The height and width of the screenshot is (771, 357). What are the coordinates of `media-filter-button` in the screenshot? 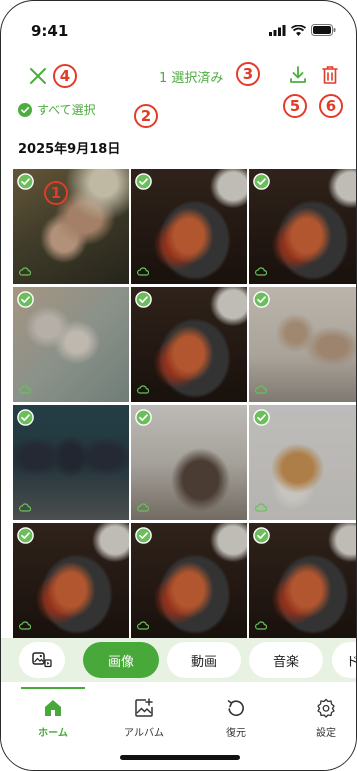 It's located at (42, 660).